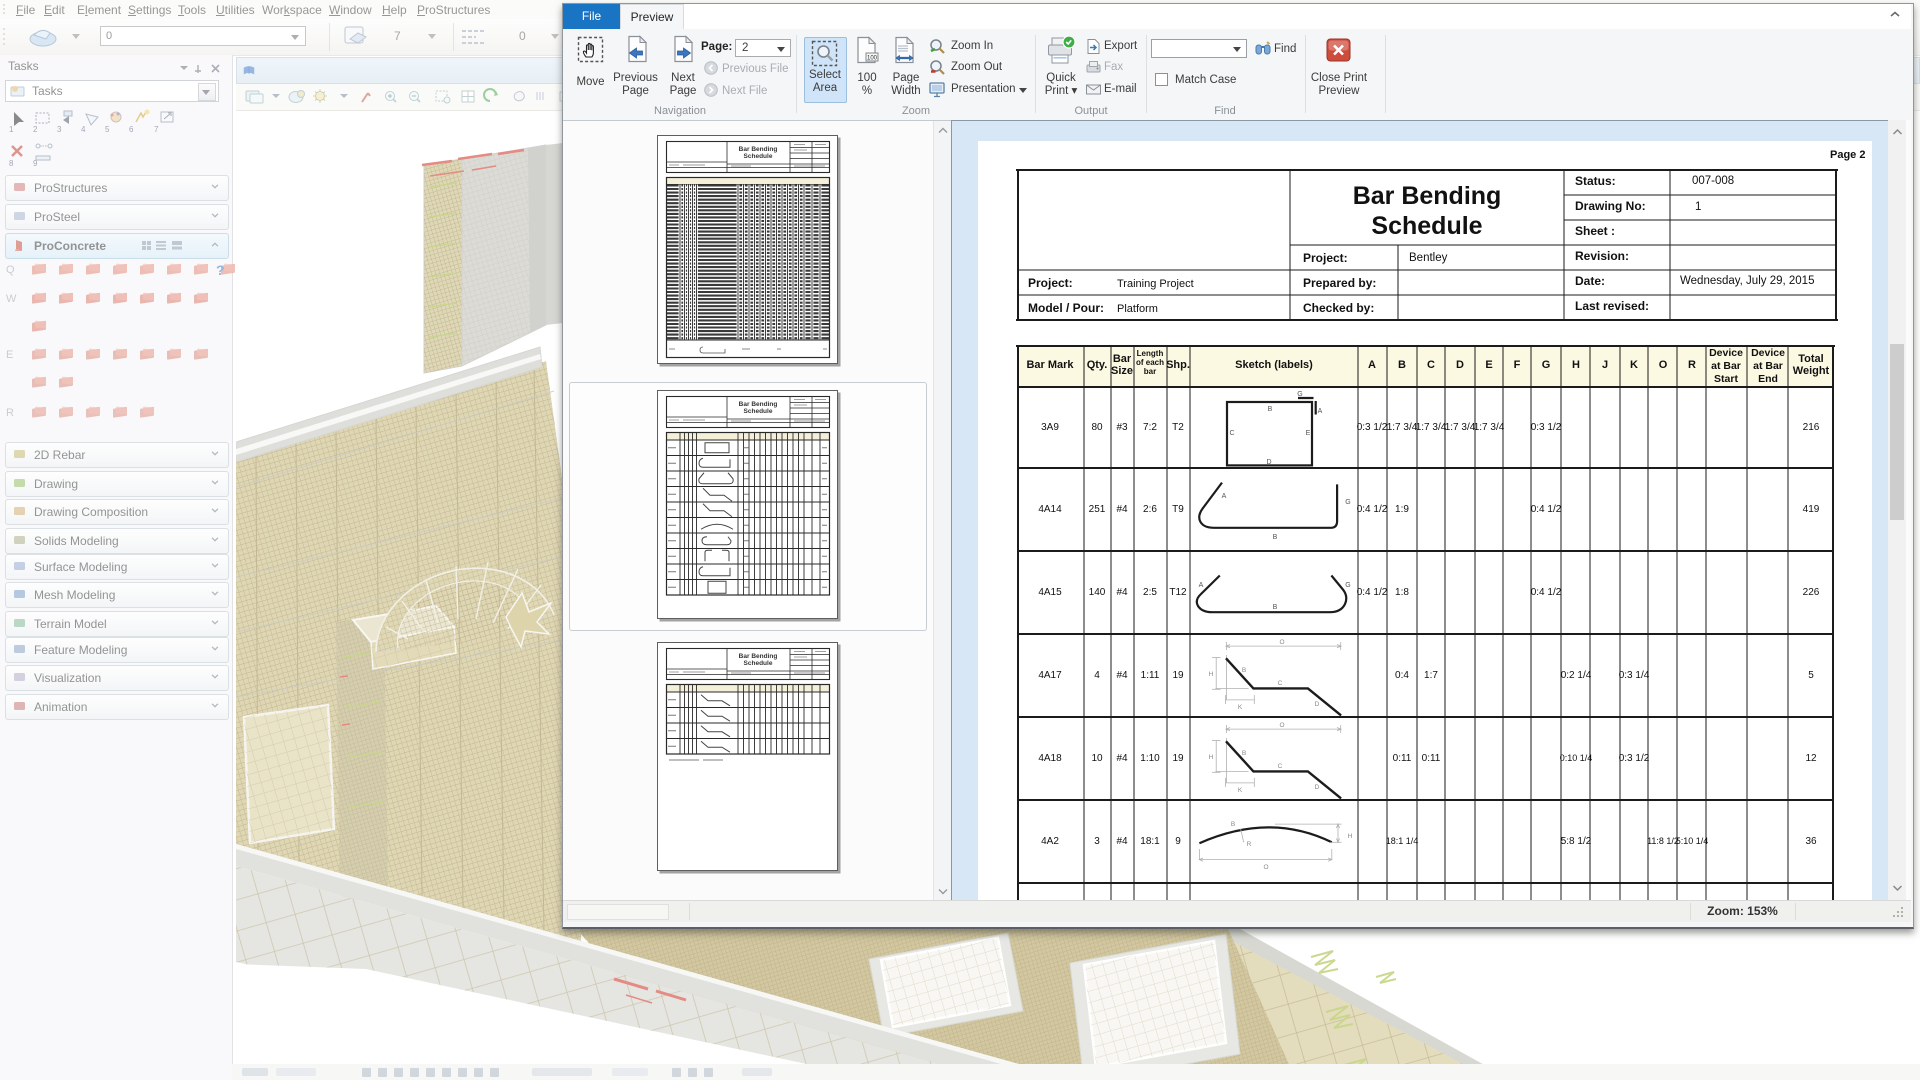 The height and width of the screenshot is (1080, 1920). What do you see at coordinates (1249, 844) in the screenshot?
I see `svg-text: R` at bounding box center [1249, 844].